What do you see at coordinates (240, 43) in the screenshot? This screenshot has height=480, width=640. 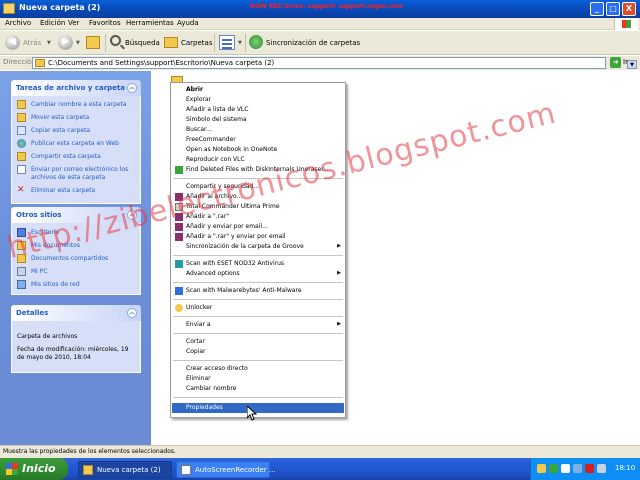 I see `views-dropdown-icon: ▼` at bounding box center [240, 43].